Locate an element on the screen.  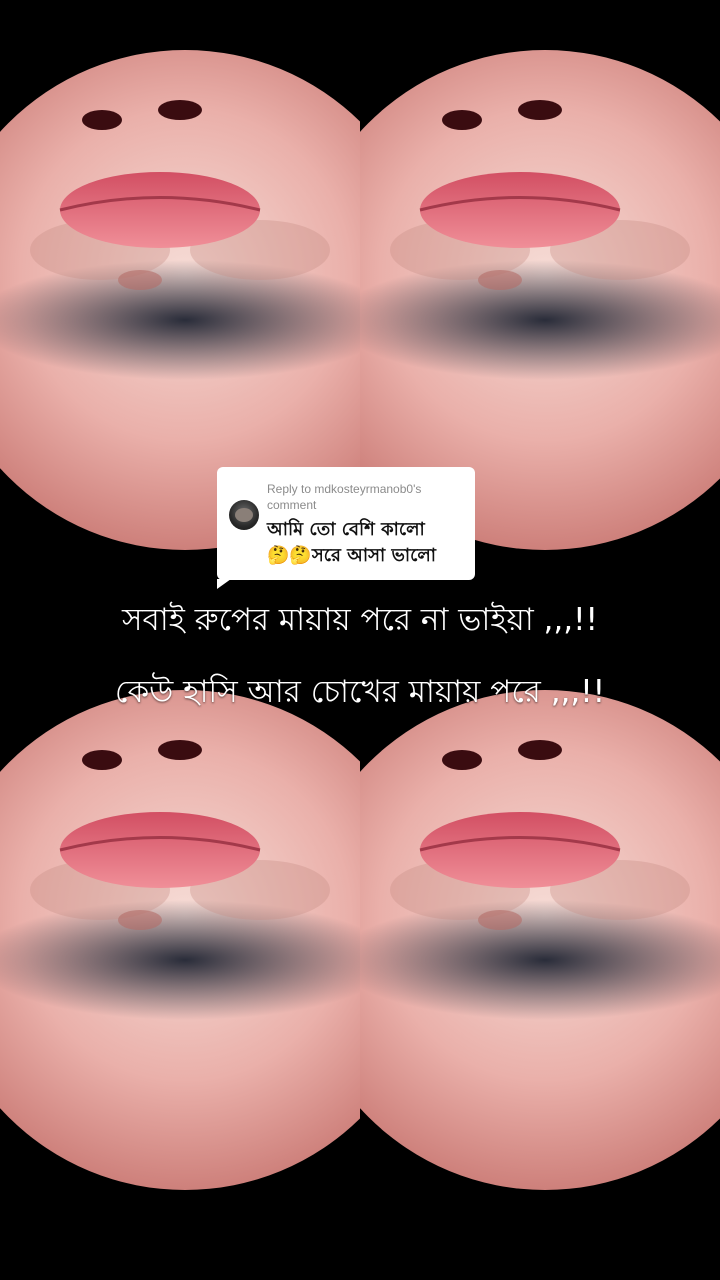
comment-line-1: আমি তো বেশি কালো is located at coordinates (346, 529).